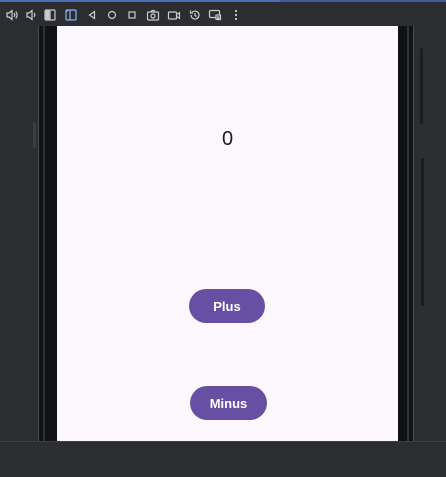 The height and width of the screenshot is (477, 446). Describe the element at coordinates (422, 232) in the screenshot. I see `device-volume-rocker` at that location.